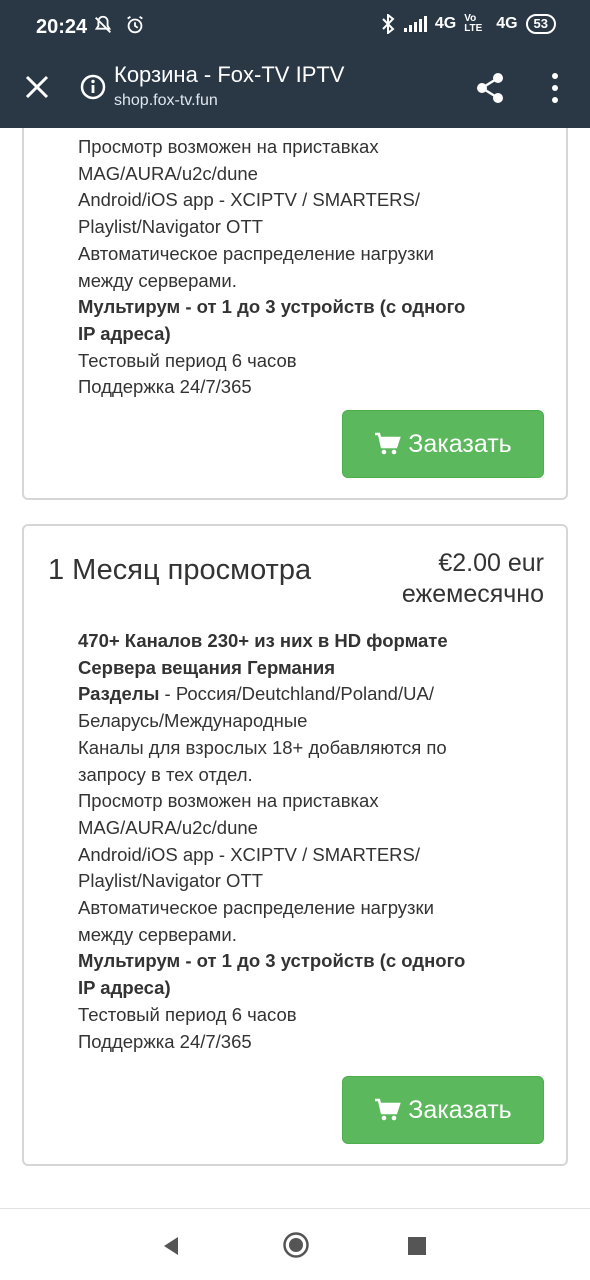 Image resolution: width=590 pixels, height=1280 pixels. I want to click on more-options-icon, so click(555, 88).